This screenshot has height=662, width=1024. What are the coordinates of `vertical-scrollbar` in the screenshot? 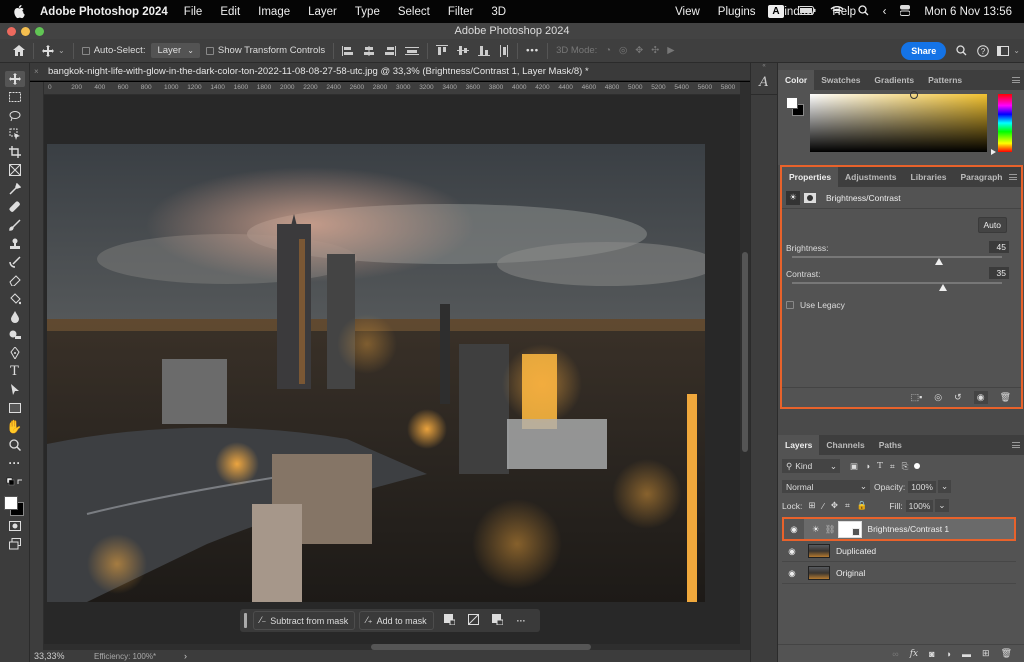 It's located at (745, 366).